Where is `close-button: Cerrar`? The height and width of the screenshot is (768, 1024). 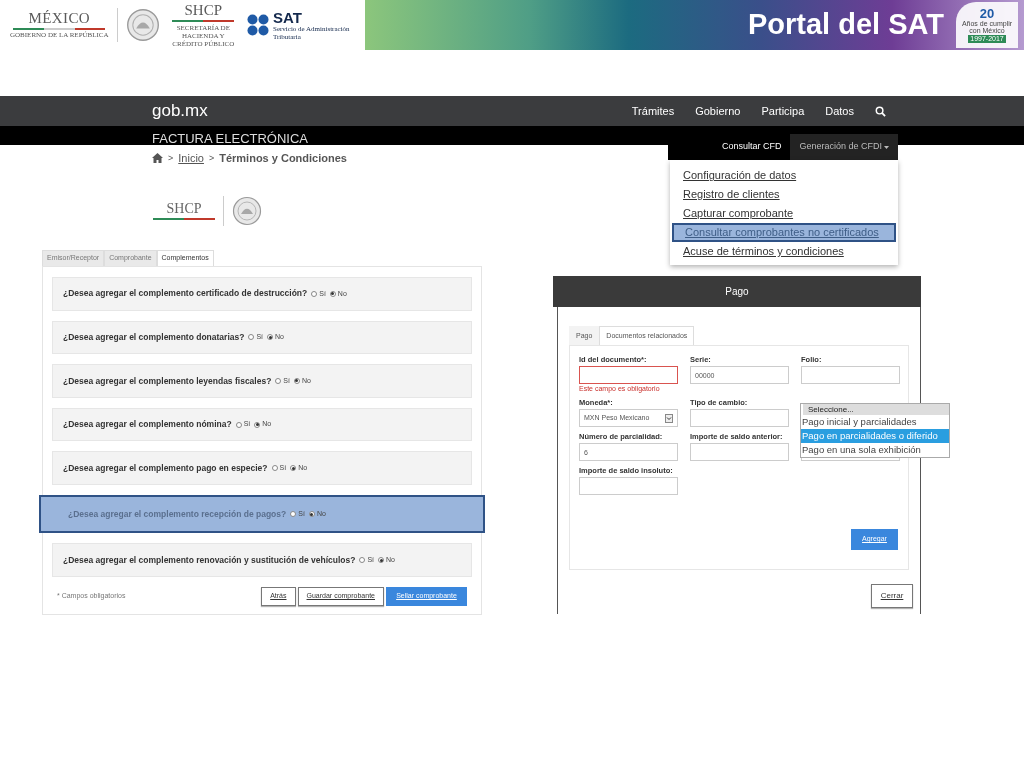
close-button: Cerrar is located at coordinates (892, 596).